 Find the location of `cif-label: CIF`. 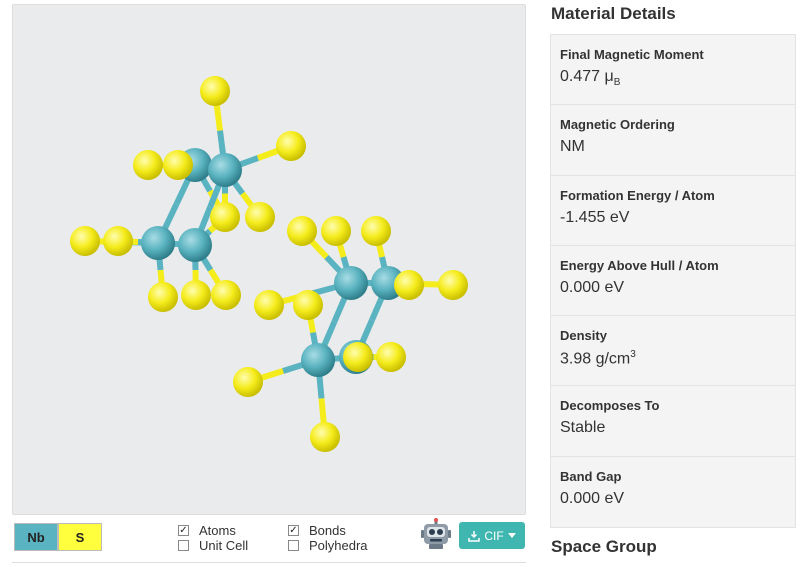

cif-label: CIF is located at coordinates (494, 535).